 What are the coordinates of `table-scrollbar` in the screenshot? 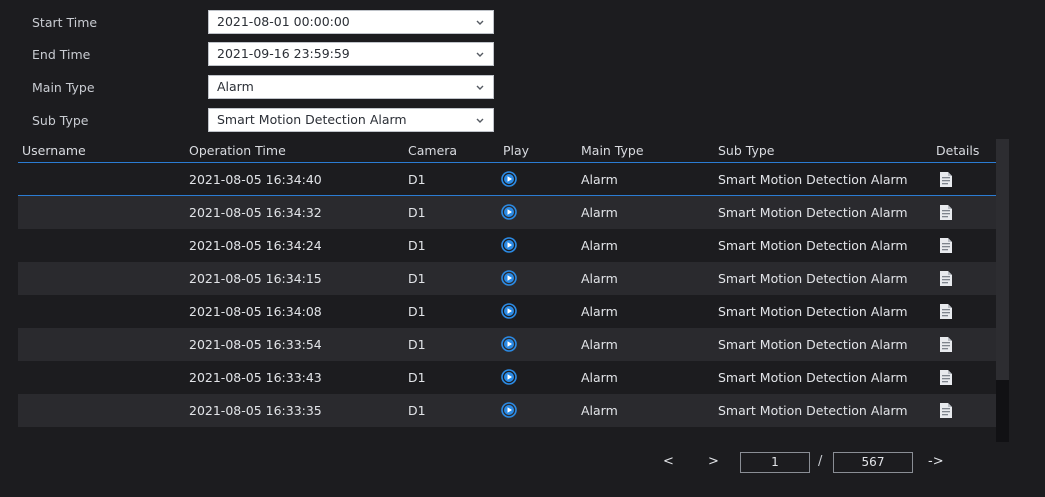 It's located at (1002, 290).